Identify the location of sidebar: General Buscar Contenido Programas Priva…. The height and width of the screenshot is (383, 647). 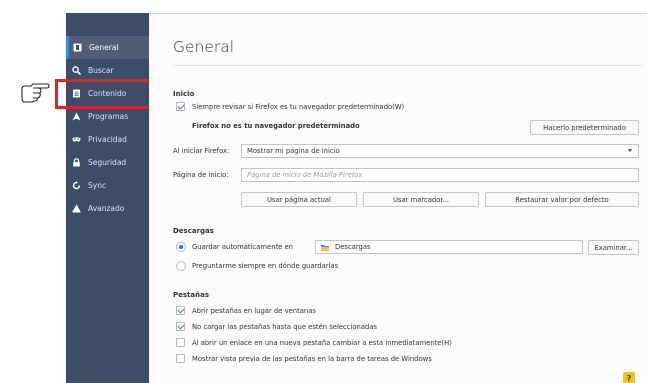
(107, 198).